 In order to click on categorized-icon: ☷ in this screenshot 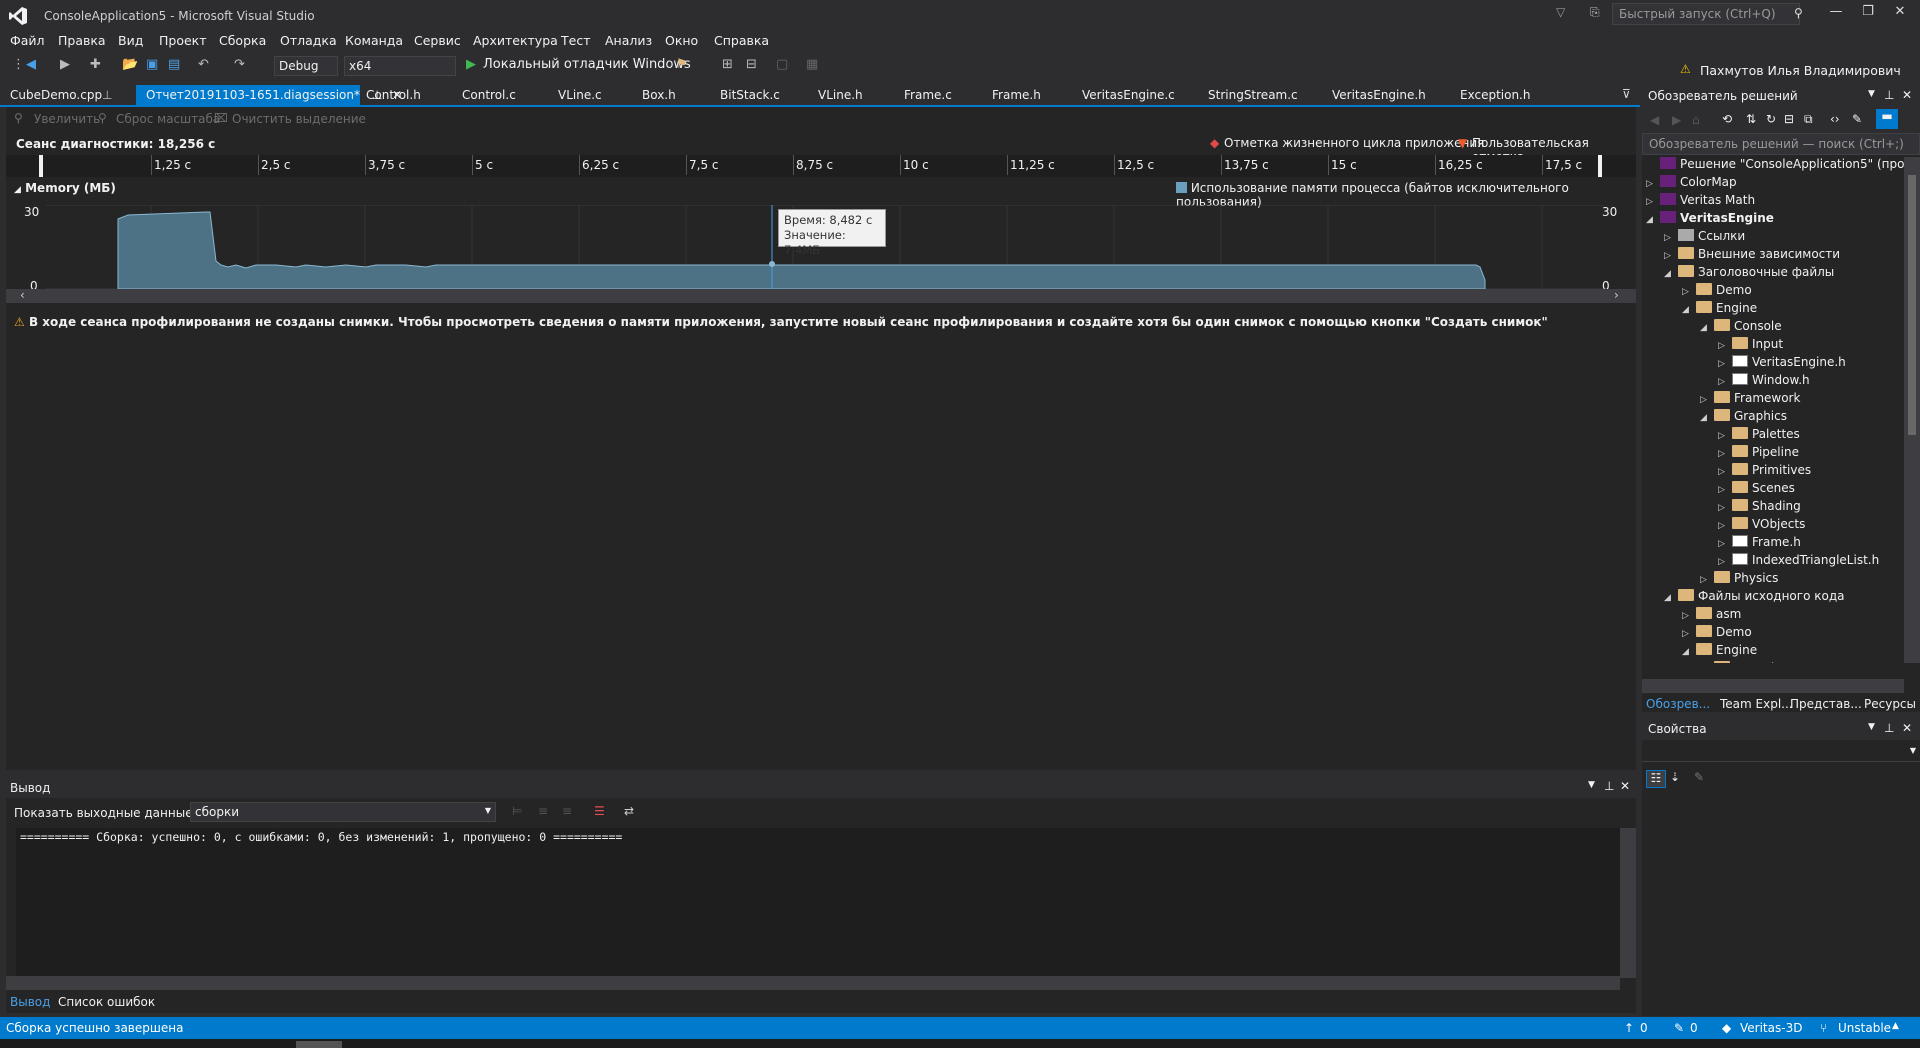, I will do `click(1656, 779)`.